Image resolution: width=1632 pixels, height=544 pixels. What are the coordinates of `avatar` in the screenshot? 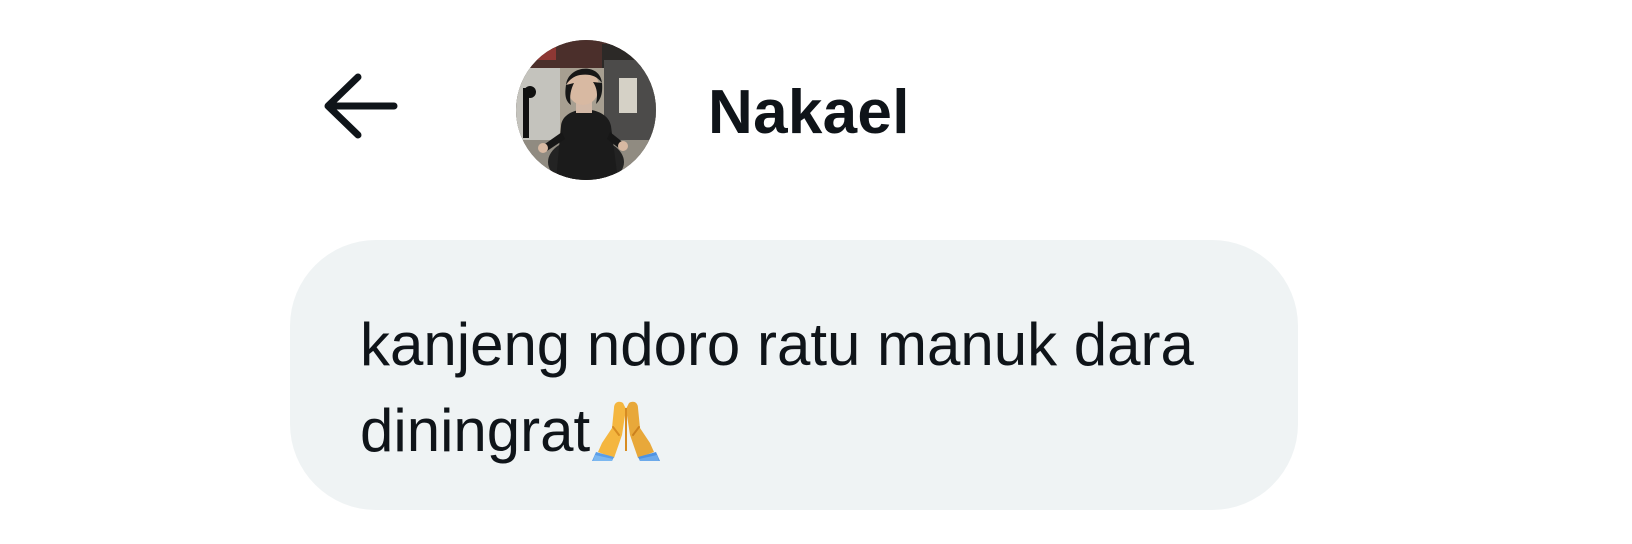 It's located at (586, 110).